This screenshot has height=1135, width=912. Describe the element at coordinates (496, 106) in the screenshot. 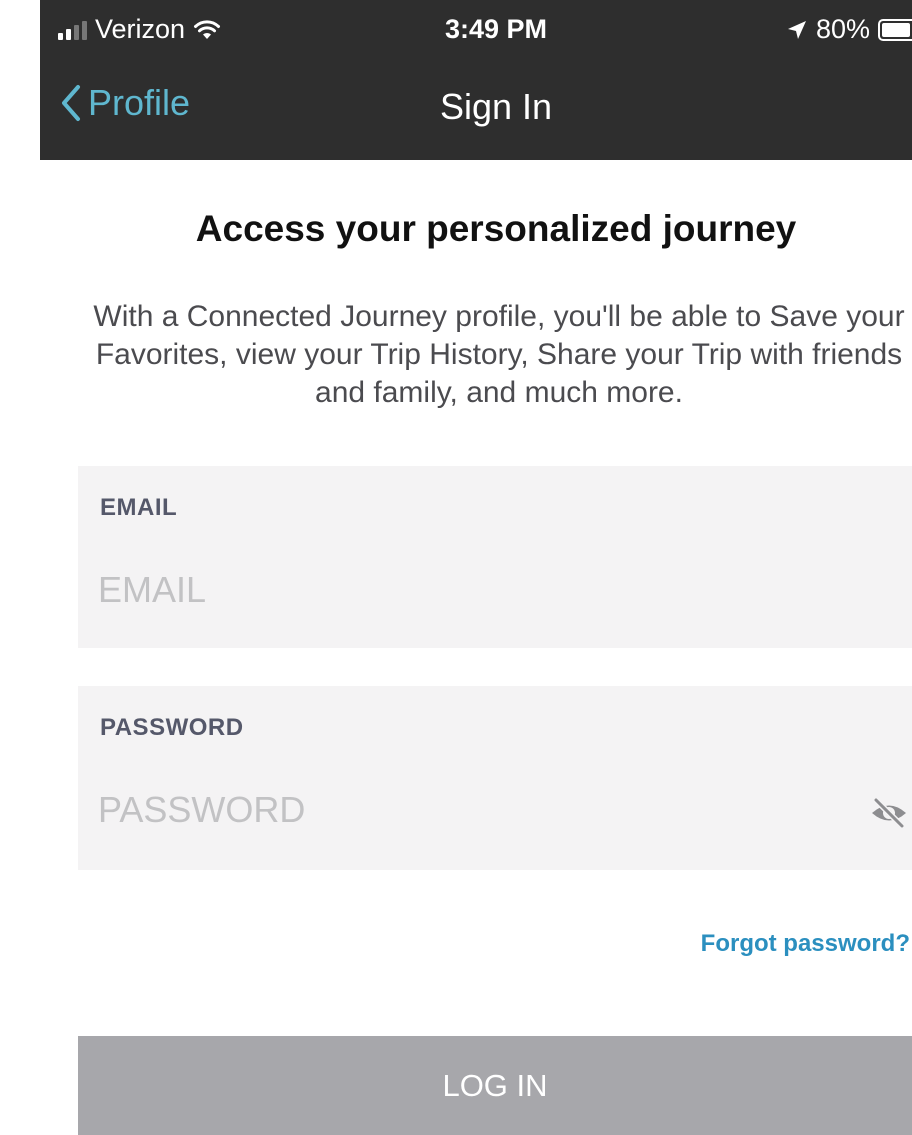

I see `page-title: Sign In` at that location.